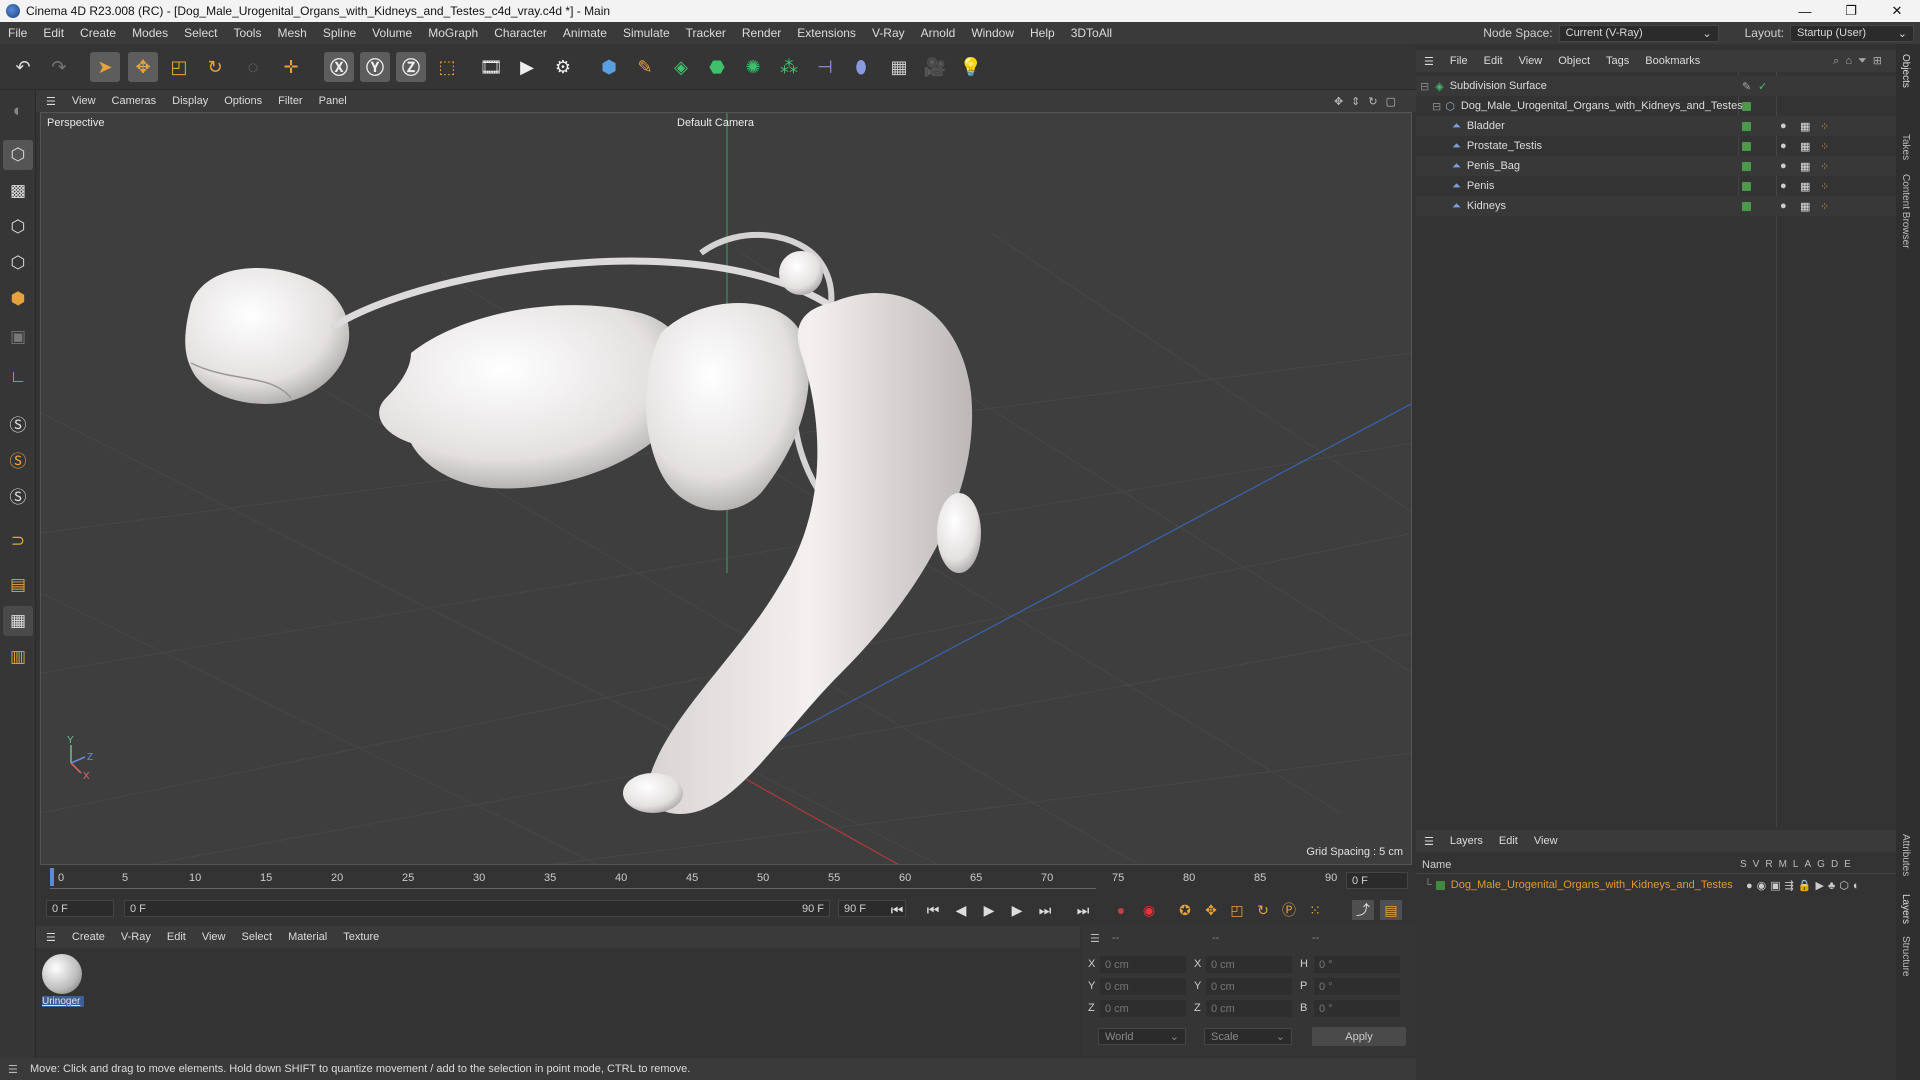  I want to click on menu-edit: Edit, so click(53, 33).